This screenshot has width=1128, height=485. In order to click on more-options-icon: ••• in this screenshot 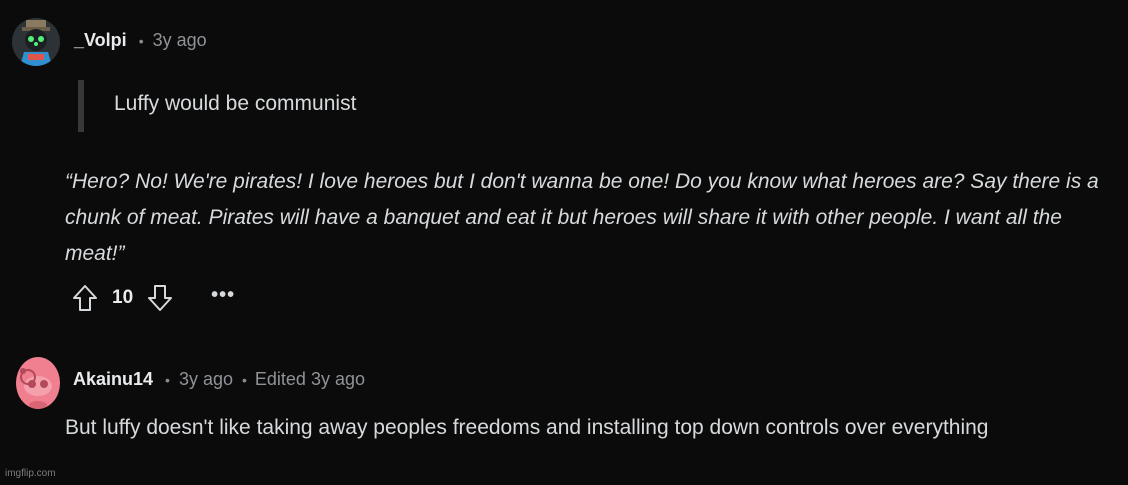, I will do `click(223, 295)`.